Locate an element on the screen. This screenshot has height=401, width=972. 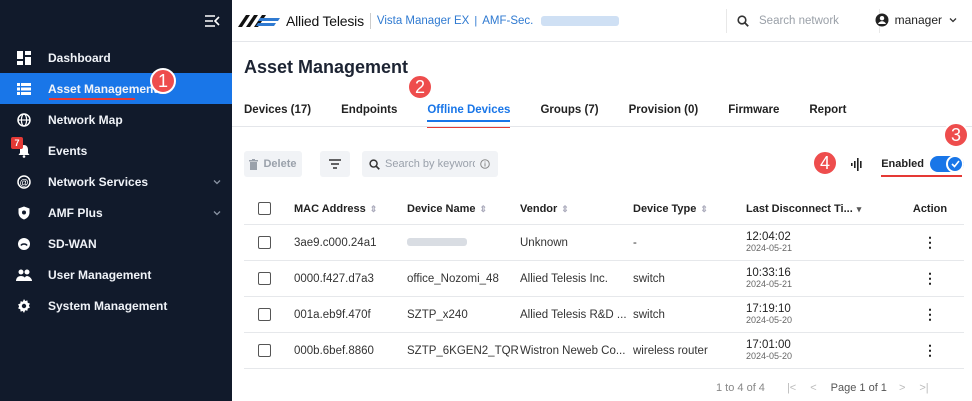
sidebar-item-label: AMF Plus is located at coordinates (75, 212).